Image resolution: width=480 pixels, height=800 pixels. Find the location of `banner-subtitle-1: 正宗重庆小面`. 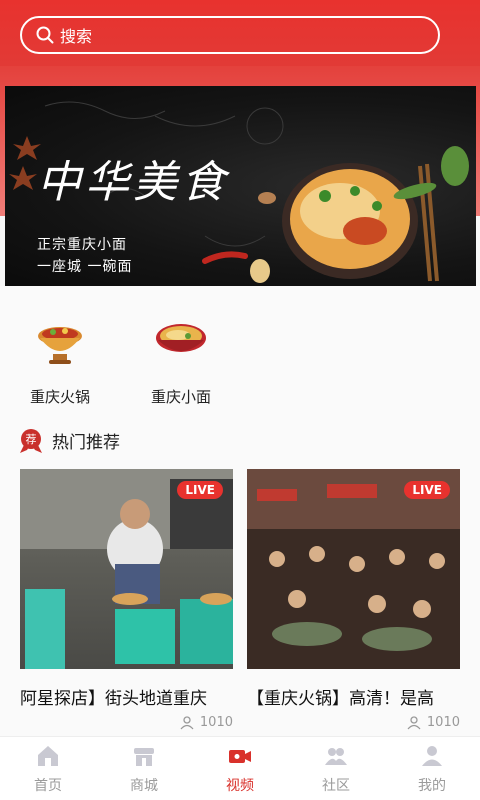

banner-subtitle-1: 正宗重庆小面 is located at coordinates (82, 245).